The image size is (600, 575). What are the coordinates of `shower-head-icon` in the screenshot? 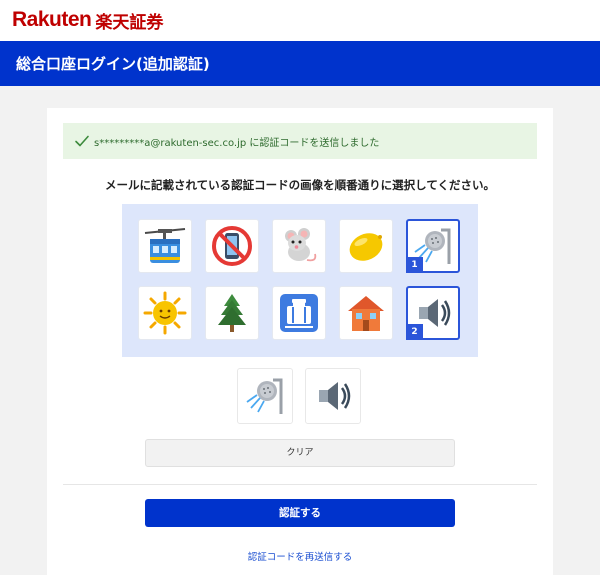 It's located at (264, 396).